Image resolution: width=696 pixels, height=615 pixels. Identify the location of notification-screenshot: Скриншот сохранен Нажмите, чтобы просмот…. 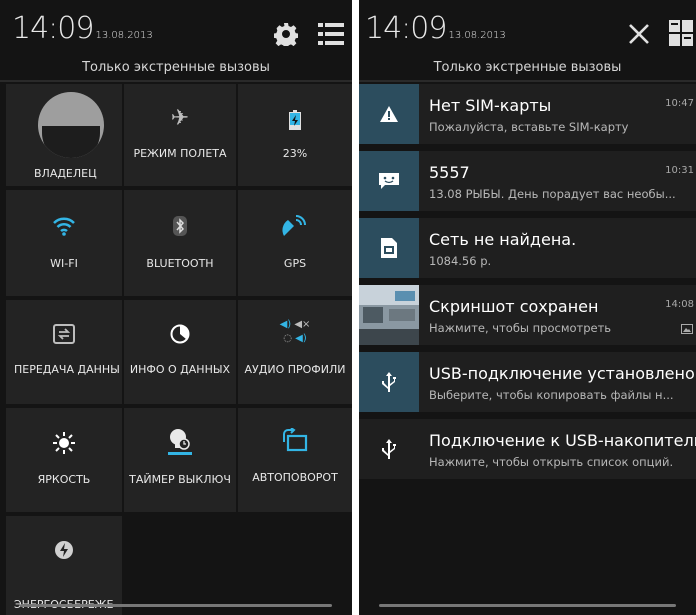
(527, 315).